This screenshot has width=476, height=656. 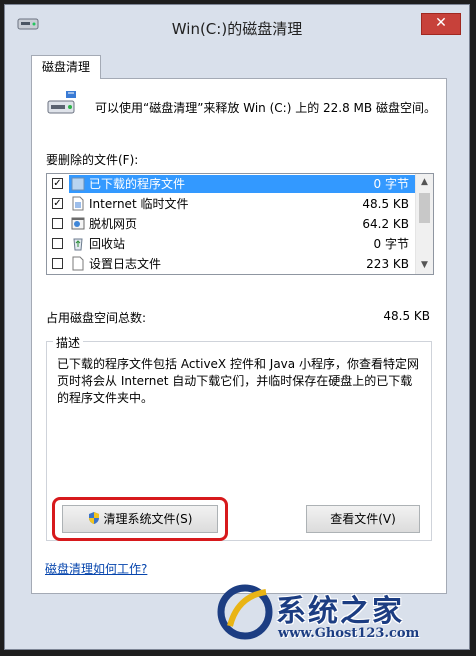 I want to click on window-title: Win(C:)的磁盘清理, so click(x=237, y=29).